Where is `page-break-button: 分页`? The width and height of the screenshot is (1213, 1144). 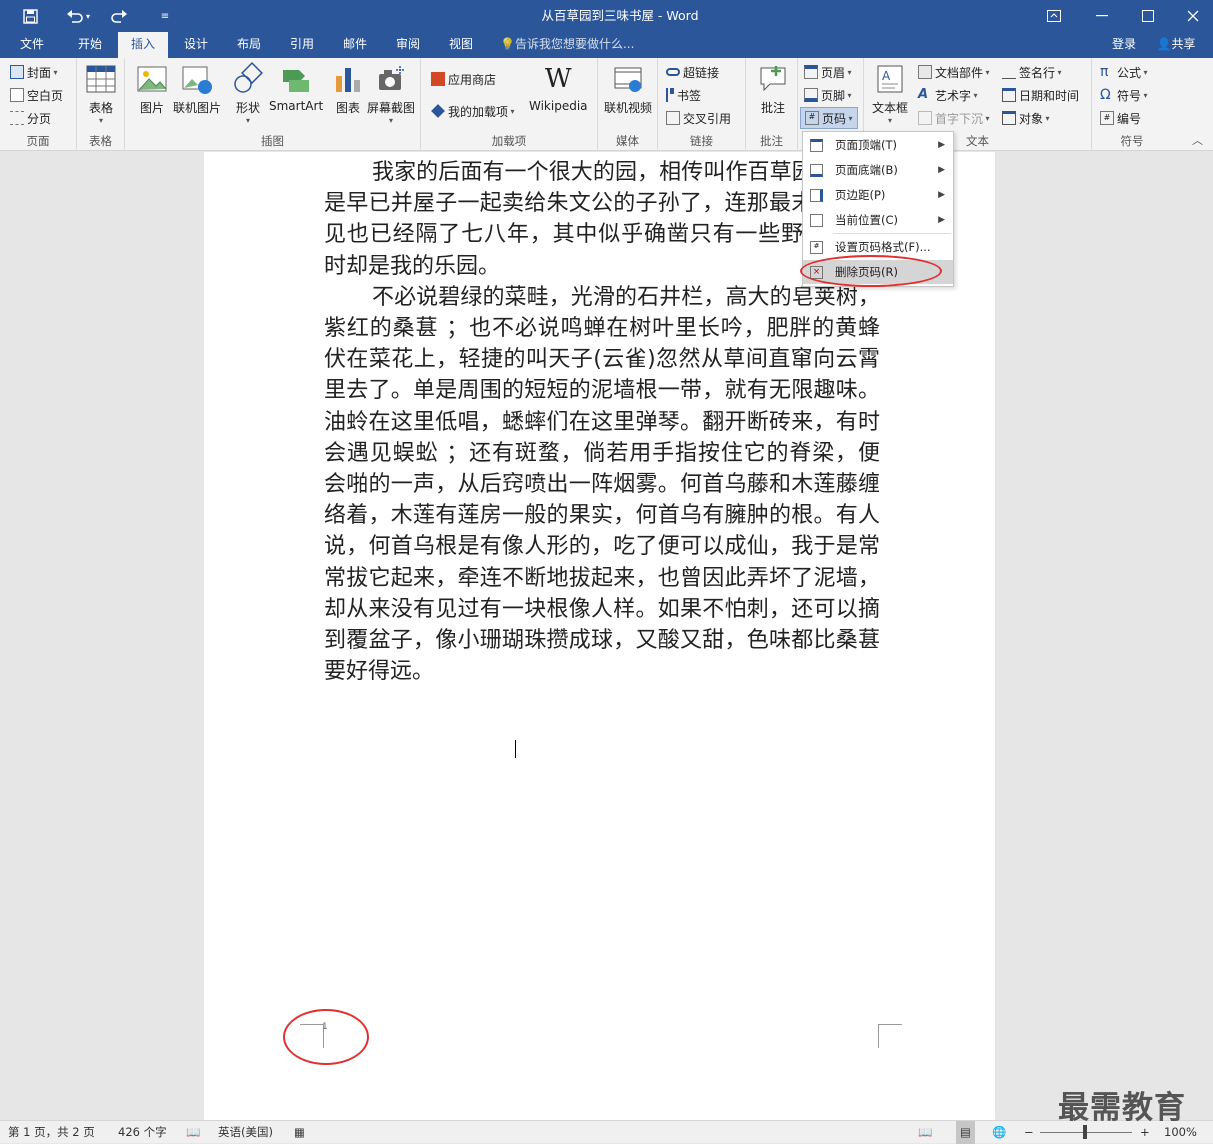
page-break-button: 分页 is located at coordinates (30, 118).